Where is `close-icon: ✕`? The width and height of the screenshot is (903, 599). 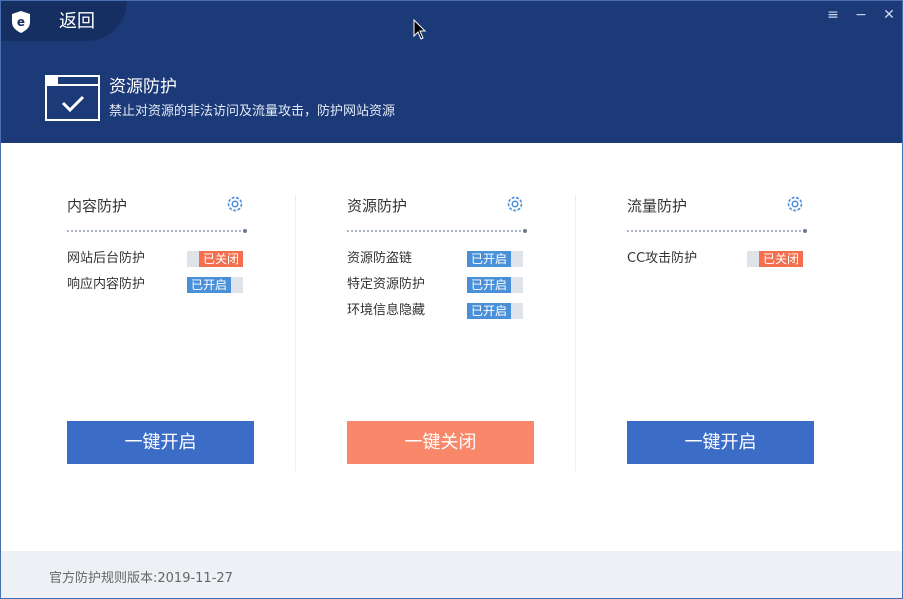
close-icon: ✕ is located at coordinates (889, 15).